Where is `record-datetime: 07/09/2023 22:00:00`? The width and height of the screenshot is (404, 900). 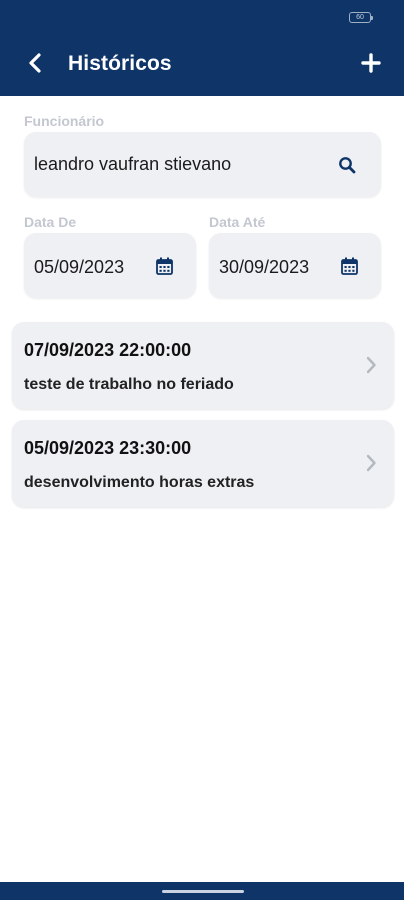 record-datetime: 07/09/2023 22:00:00 is located at coordinates (108, 350).